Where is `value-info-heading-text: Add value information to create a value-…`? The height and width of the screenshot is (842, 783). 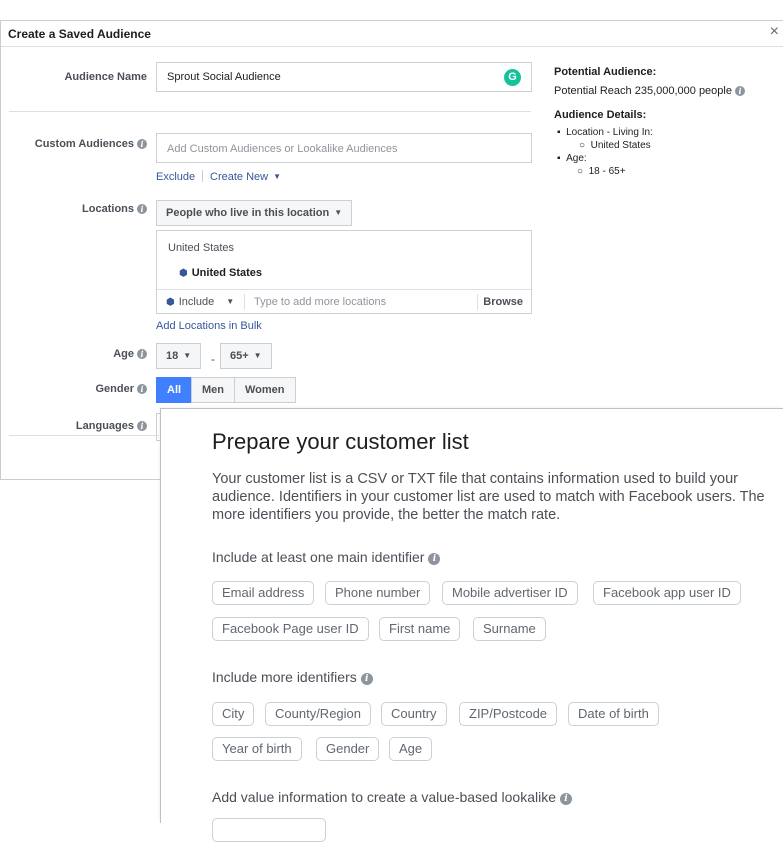
value-info-heading-text: Add value information to create a value-… is located at coordinates (384, 797).